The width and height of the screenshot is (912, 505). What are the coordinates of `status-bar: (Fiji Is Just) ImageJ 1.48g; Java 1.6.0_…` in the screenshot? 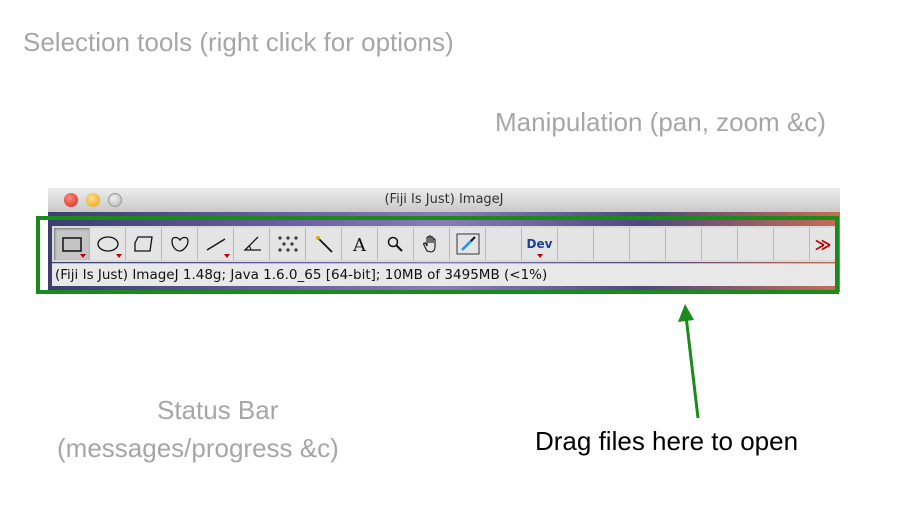 It's located at (445, 274).